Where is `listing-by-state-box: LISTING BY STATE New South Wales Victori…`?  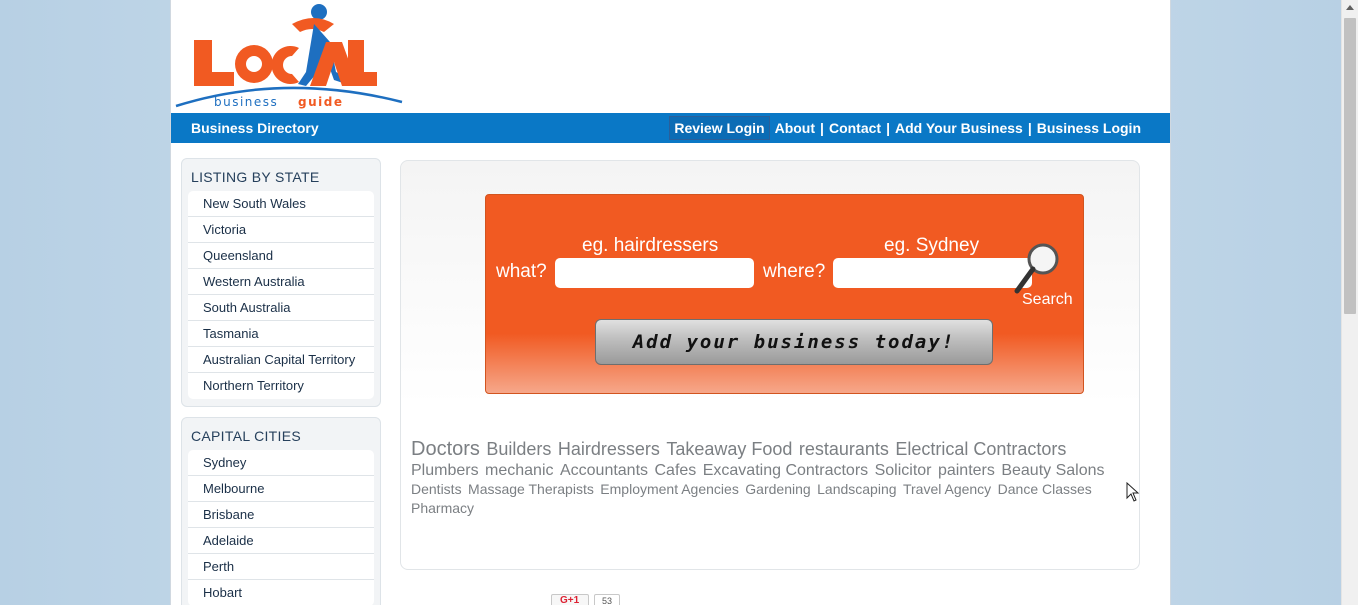
listing-by-state-box: LISTING BY STATE New South Wales Victori… is located at coordinates (281, 282).